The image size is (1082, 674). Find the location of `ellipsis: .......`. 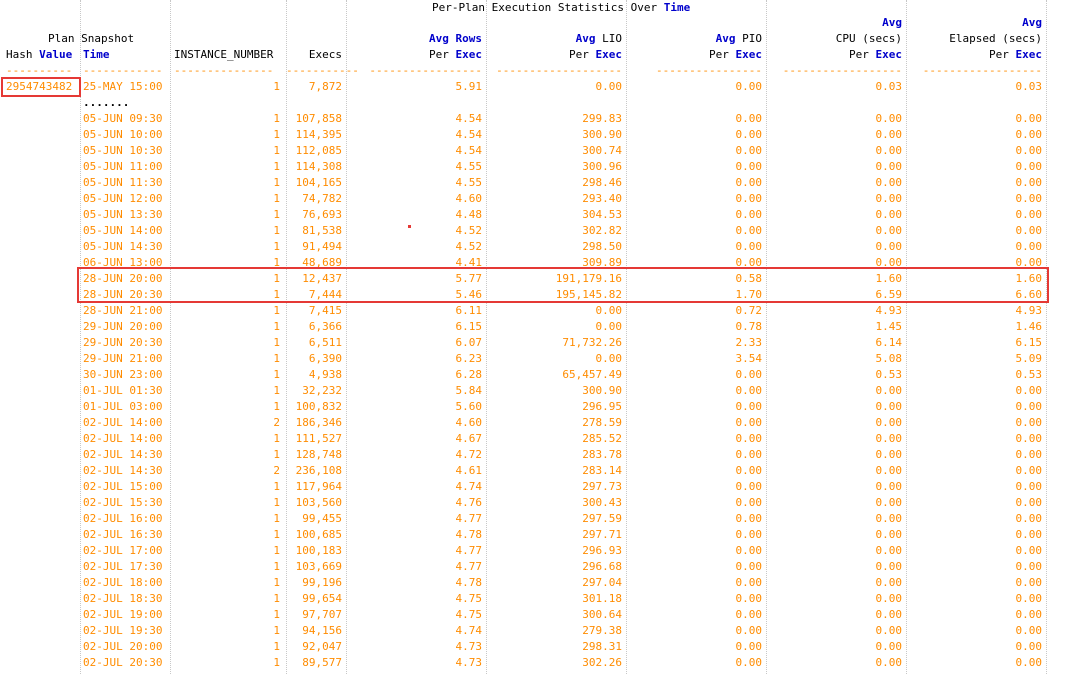

ellipsis: ....... is located at coordinates (106, 102).